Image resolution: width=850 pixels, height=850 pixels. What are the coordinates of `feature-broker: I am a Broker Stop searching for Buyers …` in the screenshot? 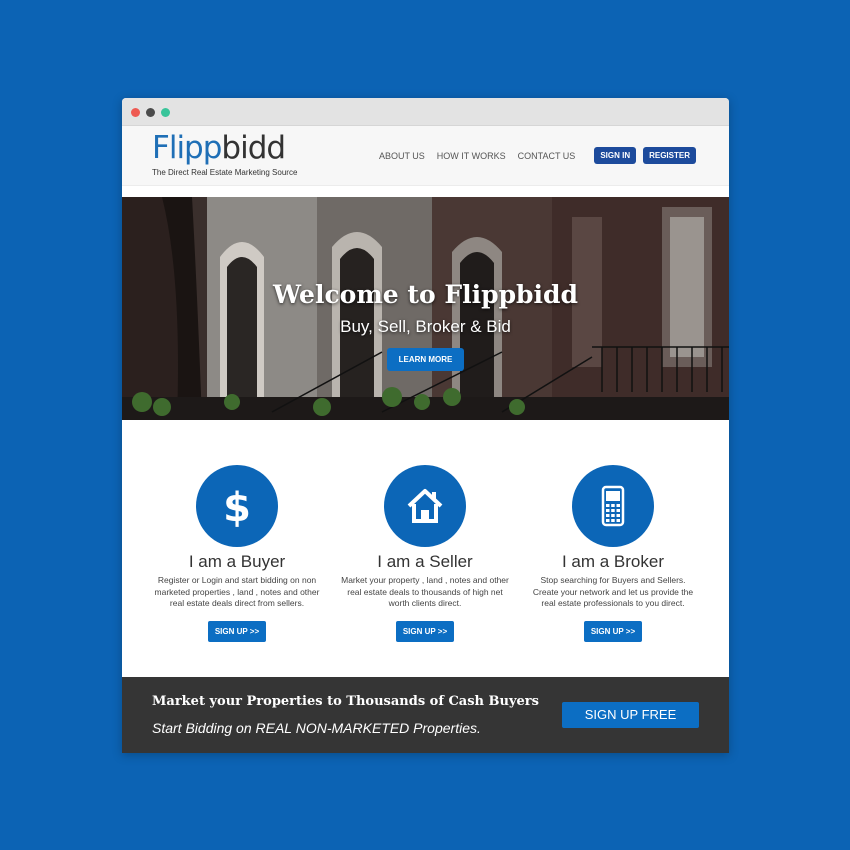 It's located at (613, 553).